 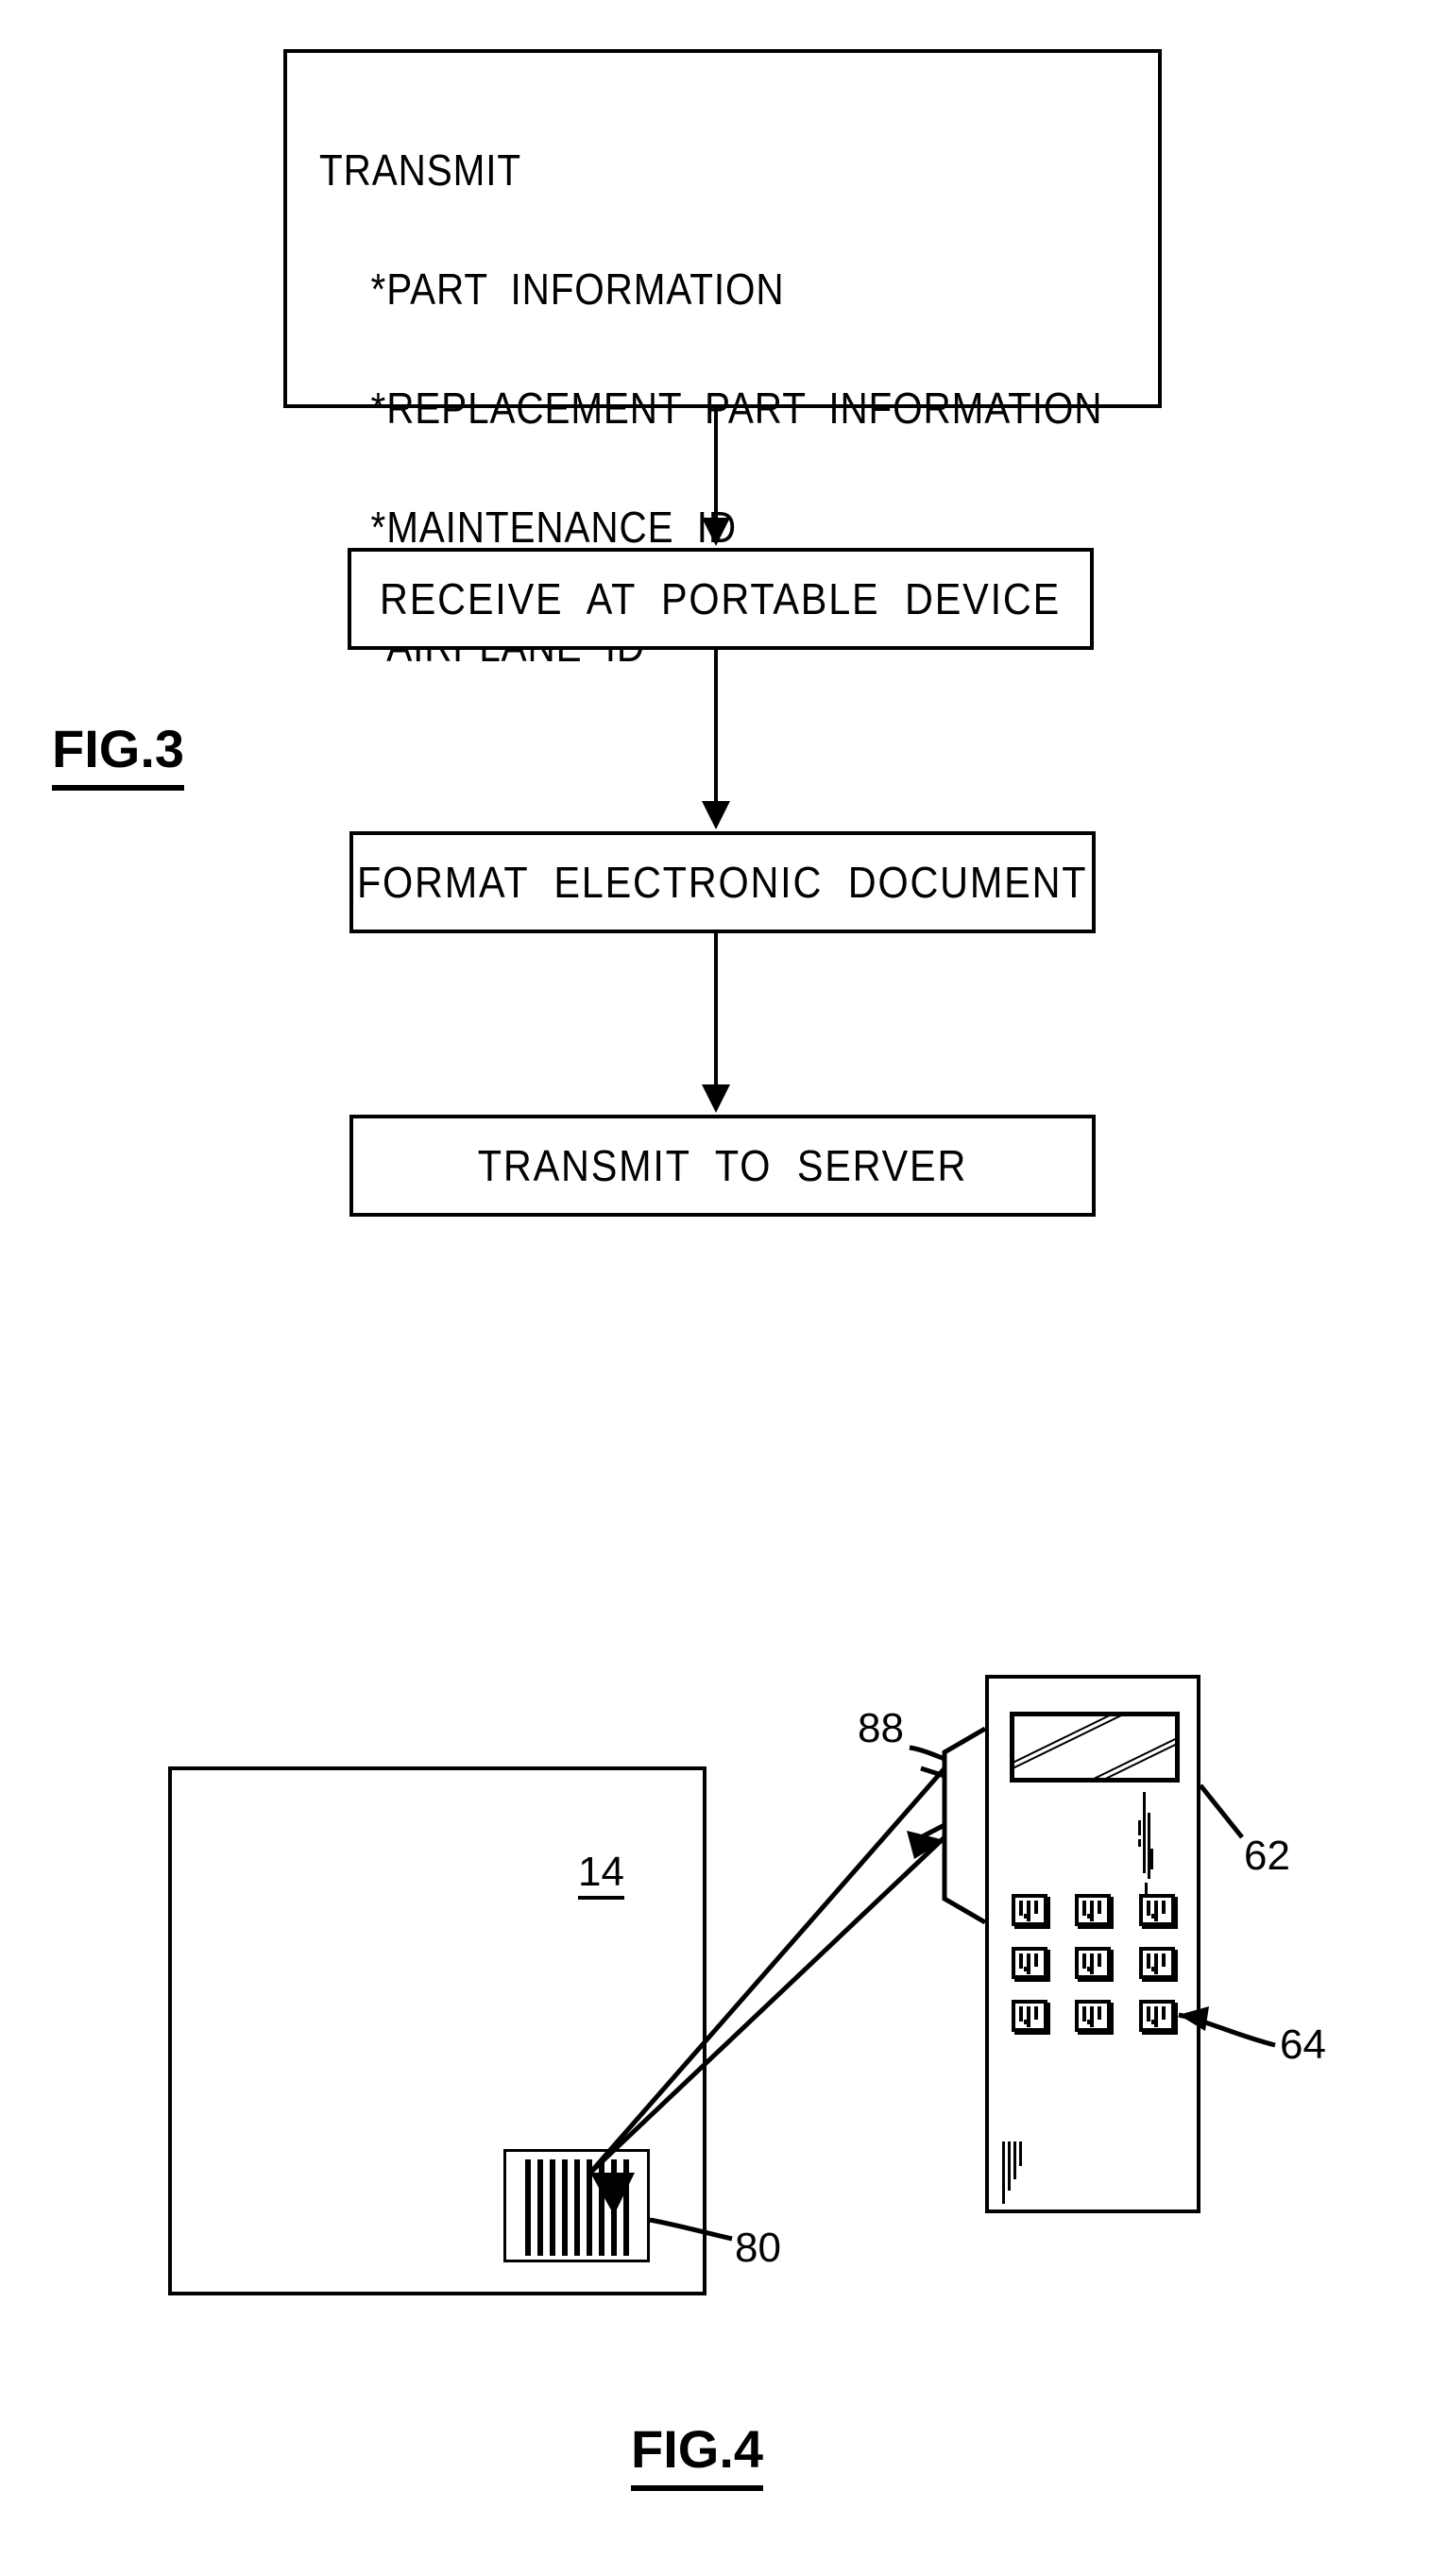 I want to click on device-display-screen, so click(x=1095, y=1748).